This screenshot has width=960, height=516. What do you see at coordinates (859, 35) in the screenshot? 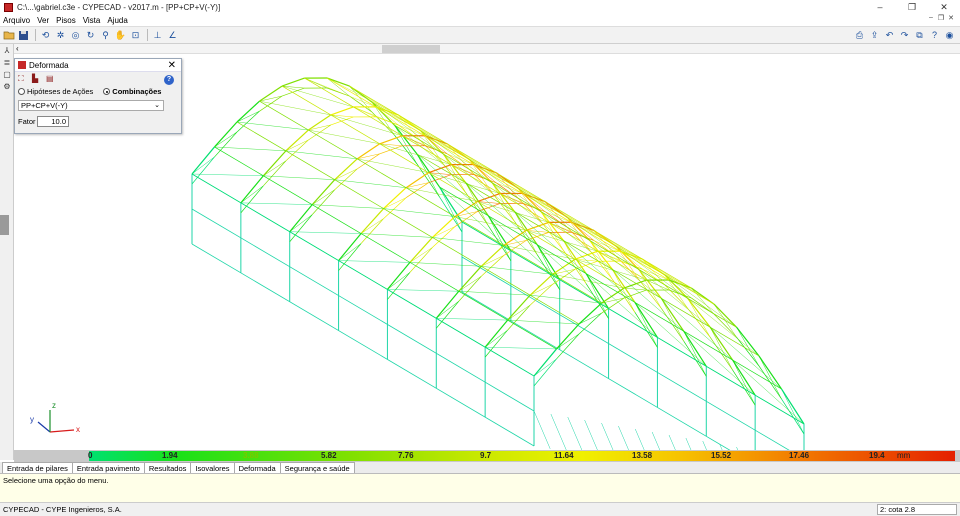
I see `print-icon: ⎙` at bounding box center [859, 35].